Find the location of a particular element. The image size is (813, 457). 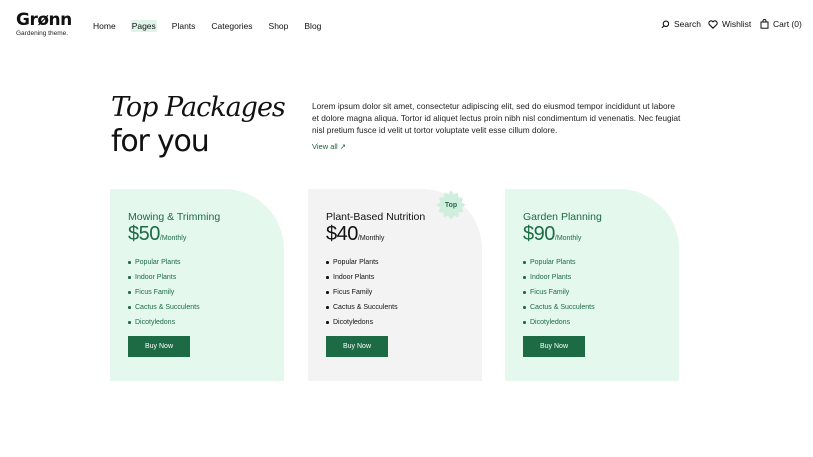

brand-tagline: Gardening theme. is located at coordinates (42, 33).